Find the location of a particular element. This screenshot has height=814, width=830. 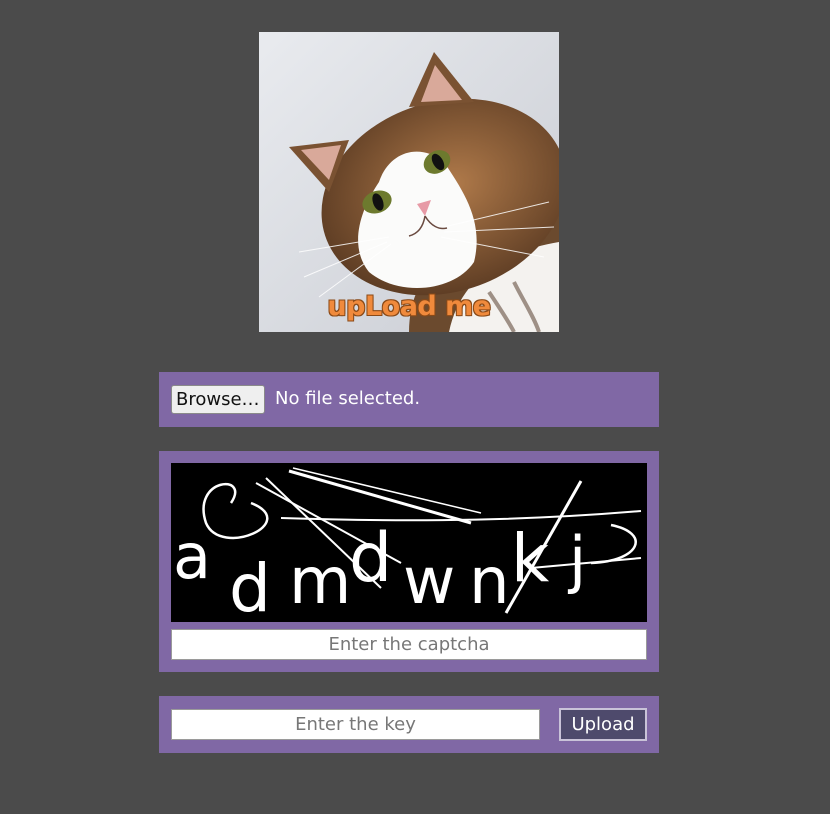

file-picker-panel: Browse… No file selected. is located at coordinates (409, 399).